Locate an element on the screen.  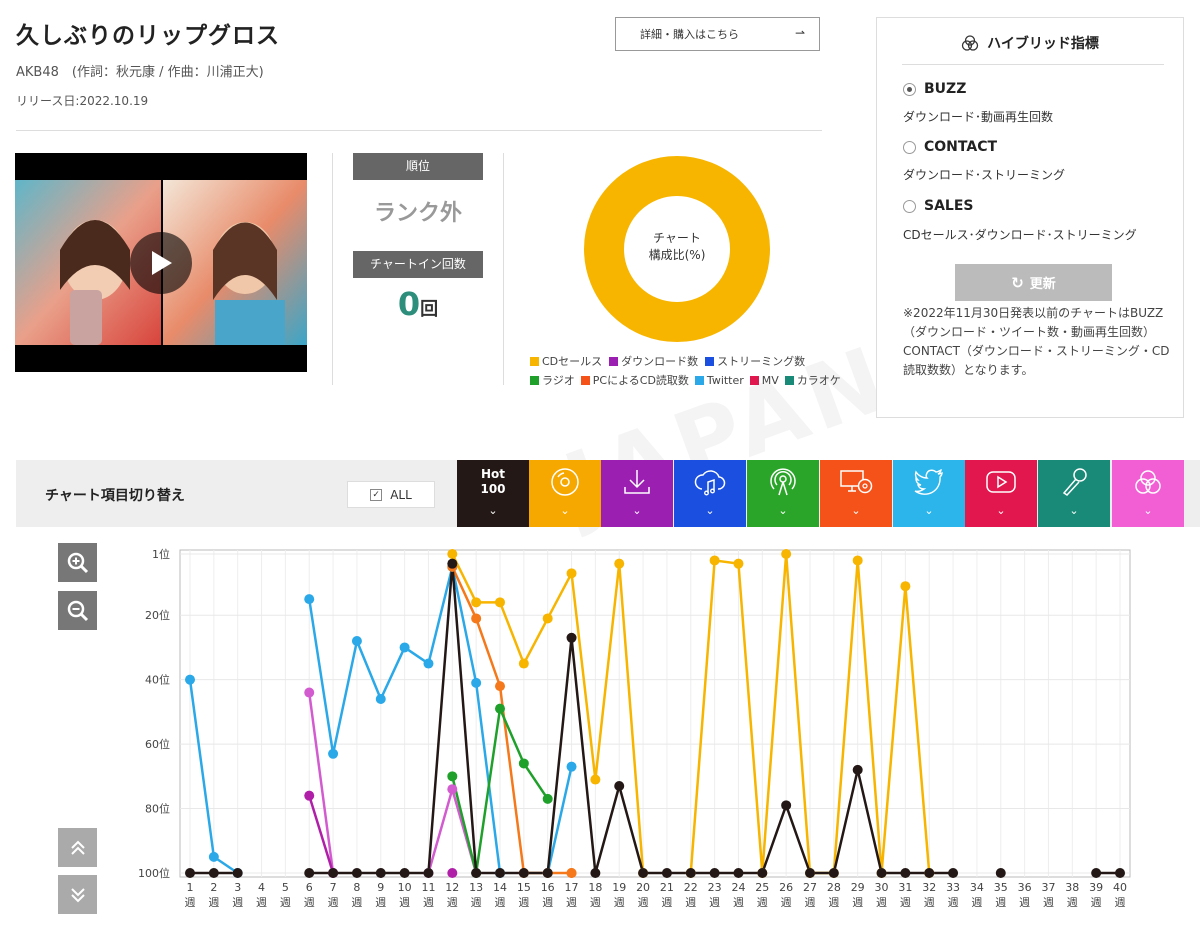
x-tick-label: 28 is located at coordinates (834, 887).